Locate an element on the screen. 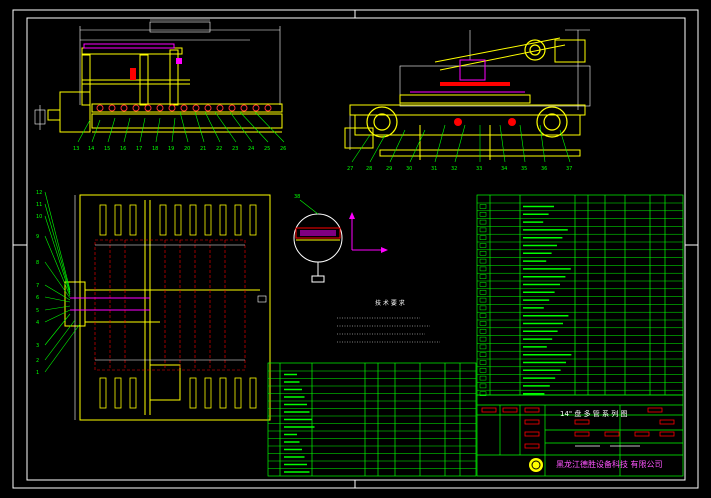 The height and width of the screenshot is (498, 711). svg-text: 8 is located at coordinates (37, 263).